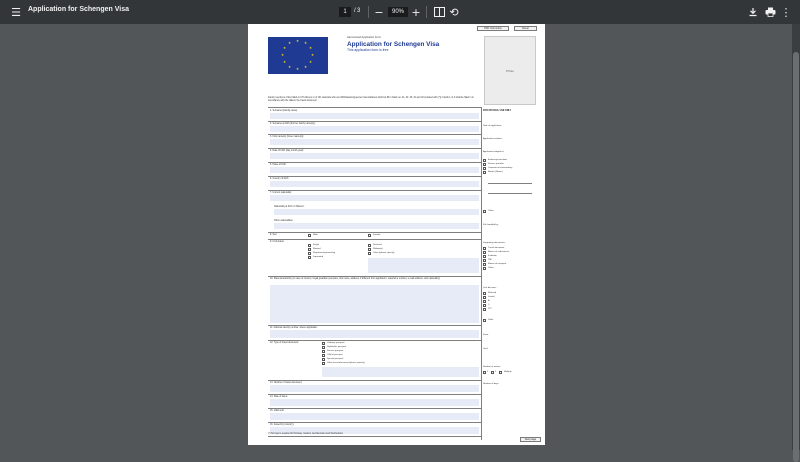  What do you see at coordinates (490, 288) in the screenshot?
I see `visa-decision-label: Visa decision:` at bounding box center [490, 288].